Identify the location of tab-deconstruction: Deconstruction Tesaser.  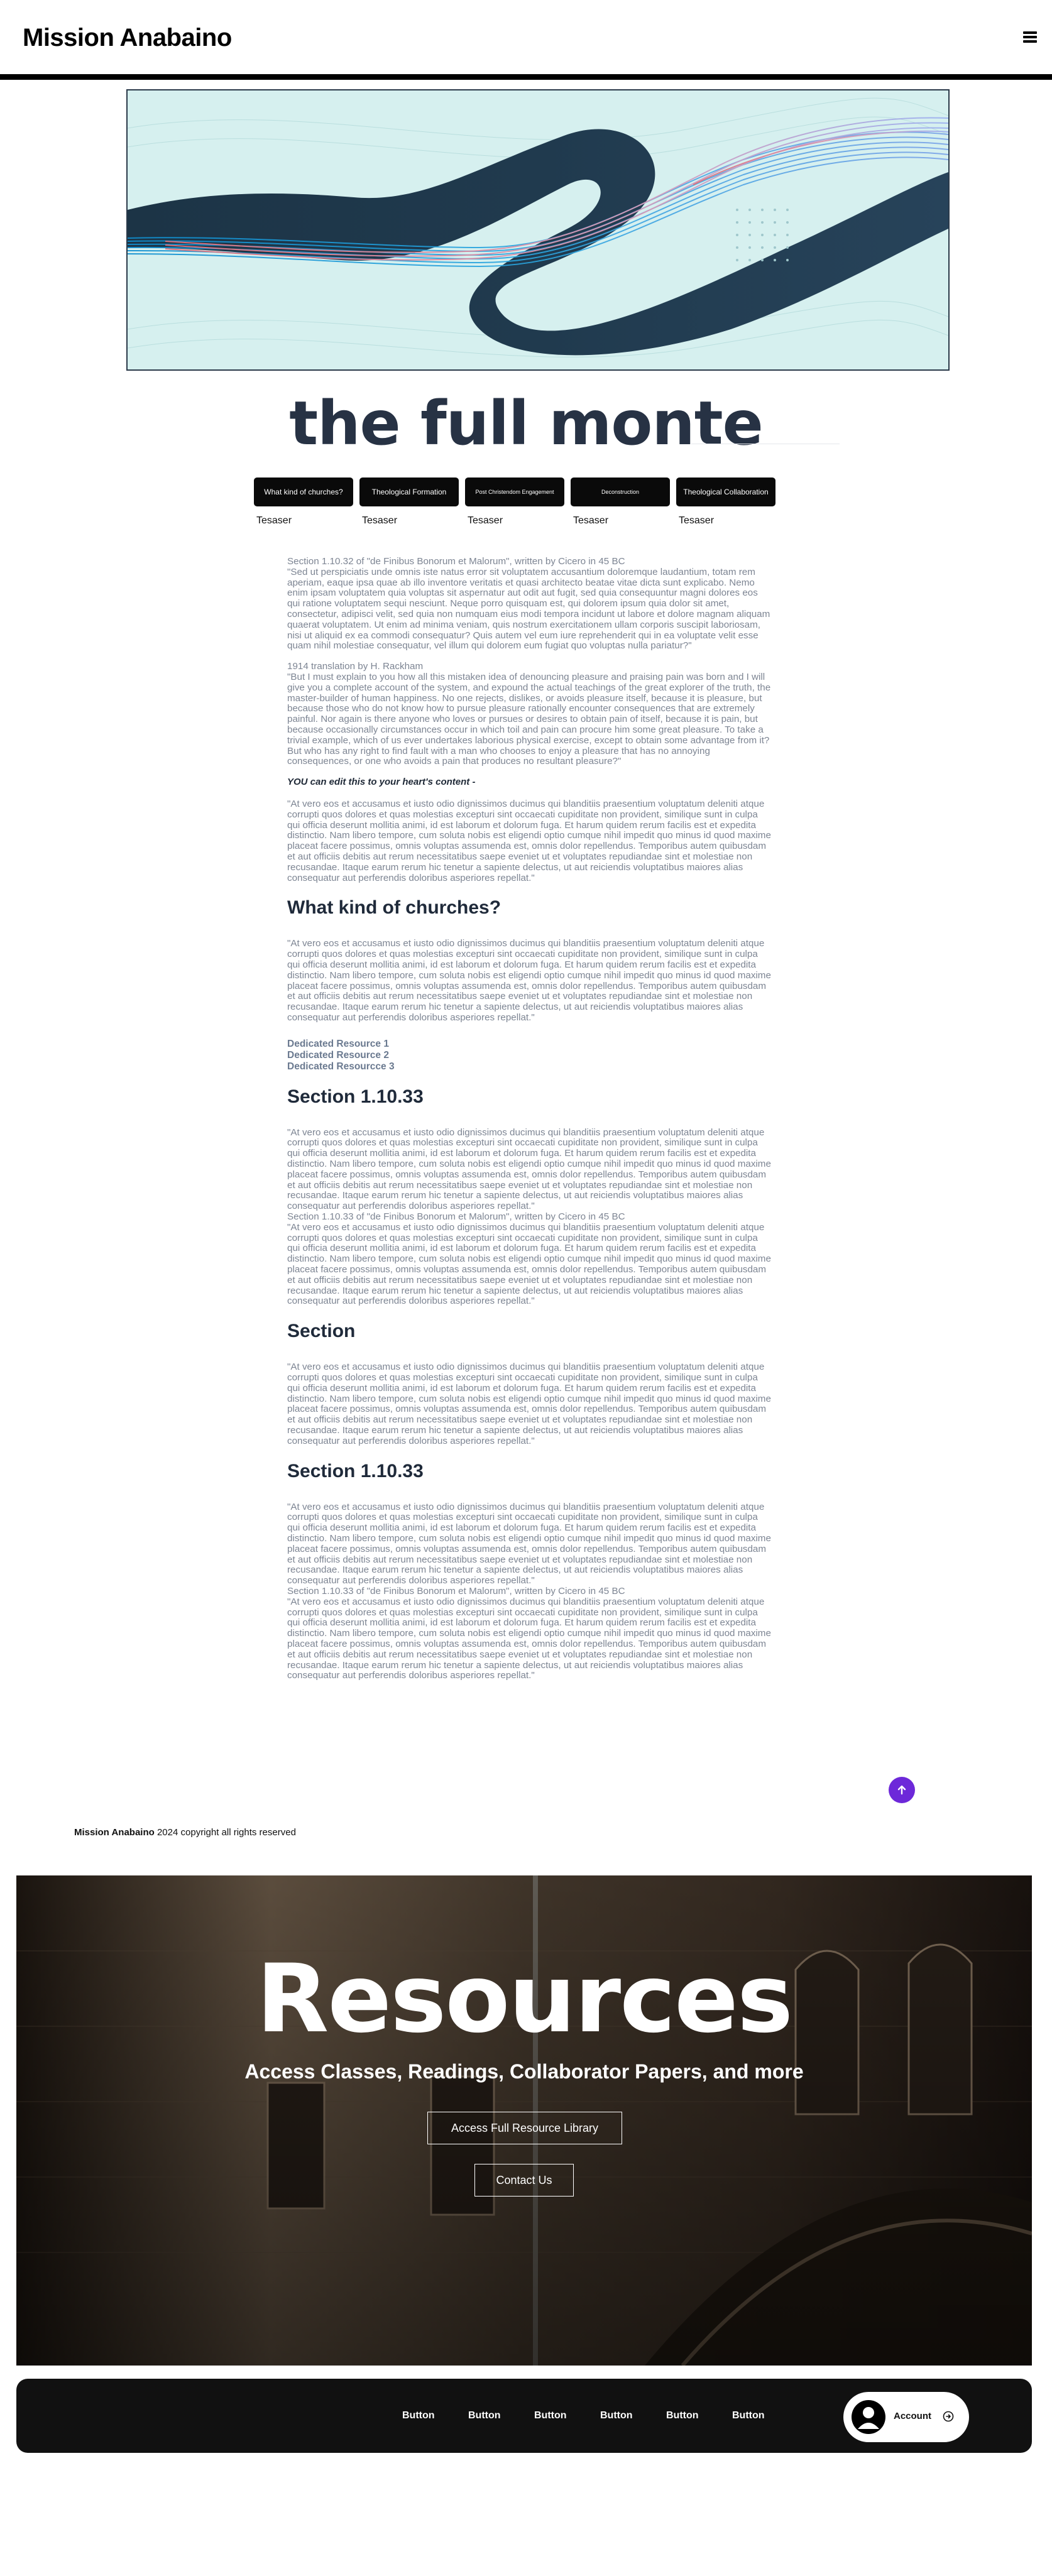
(620, 503).